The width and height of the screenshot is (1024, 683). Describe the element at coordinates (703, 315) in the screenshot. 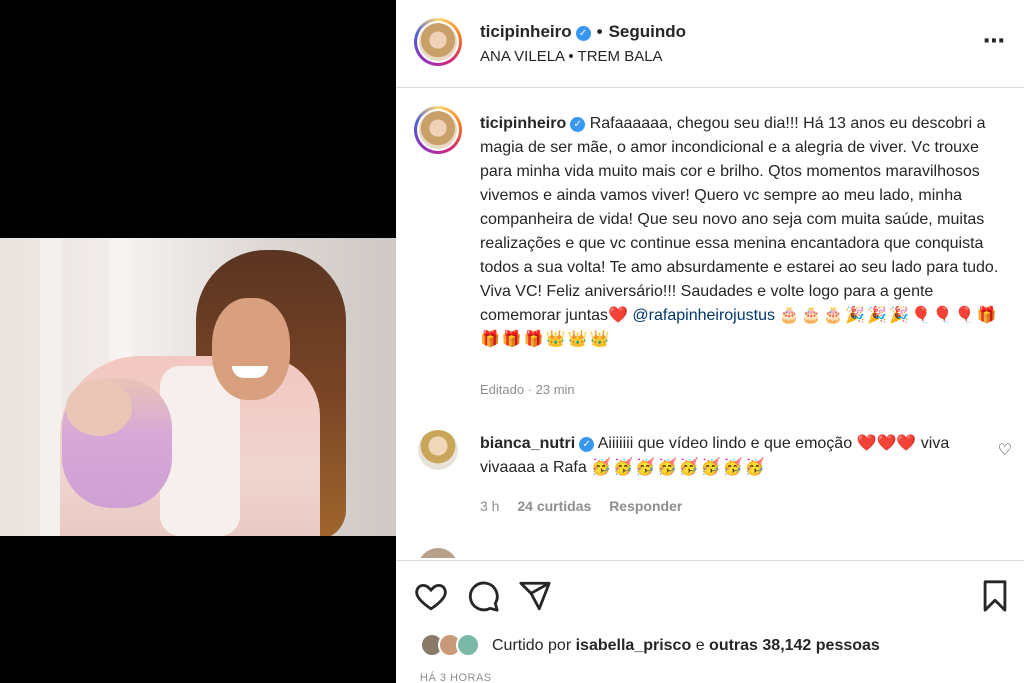

I see `mention-link: @rafapinheirojustus` at that location.